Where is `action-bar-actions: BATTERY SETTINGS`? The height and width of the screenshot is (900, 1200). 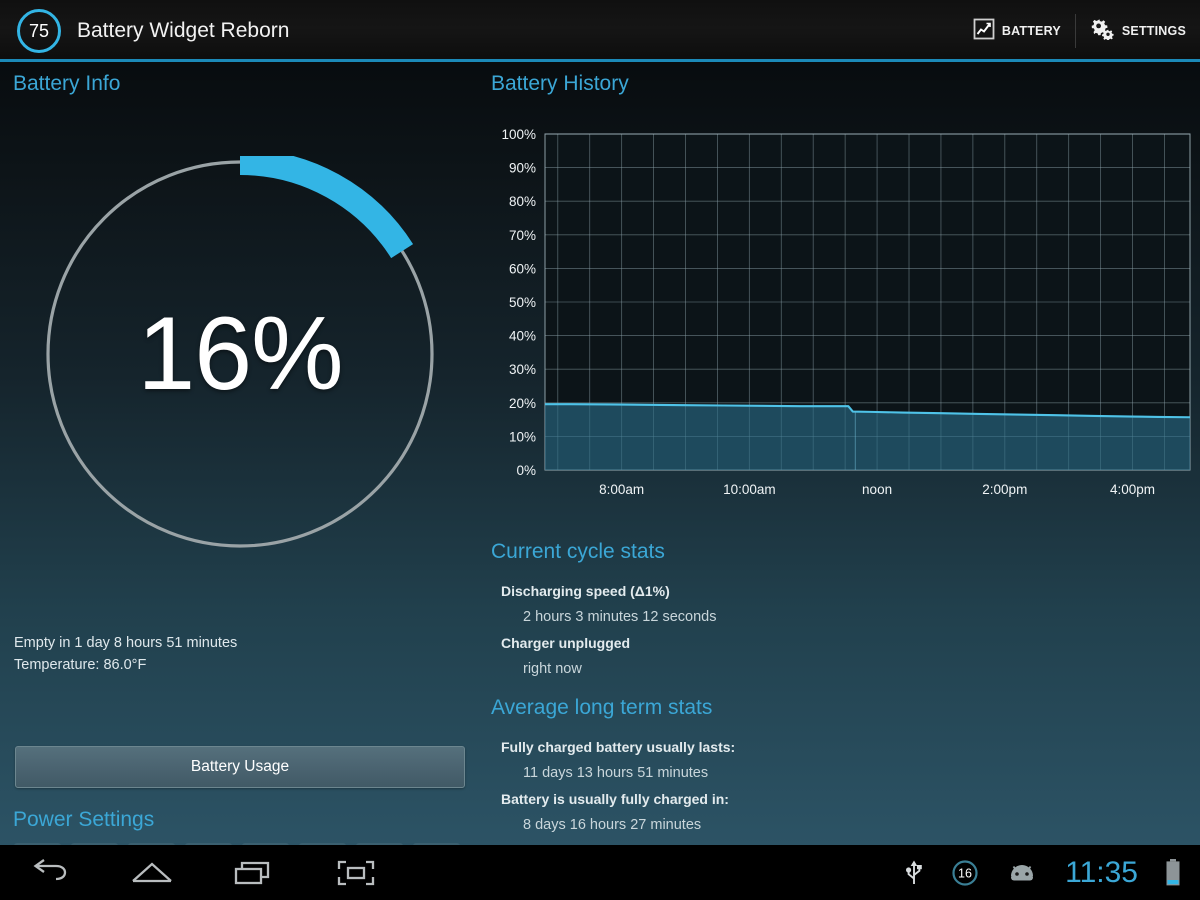 action-bar-actions: BATTERY SETTINGS is located at coordinates (1079, 31).